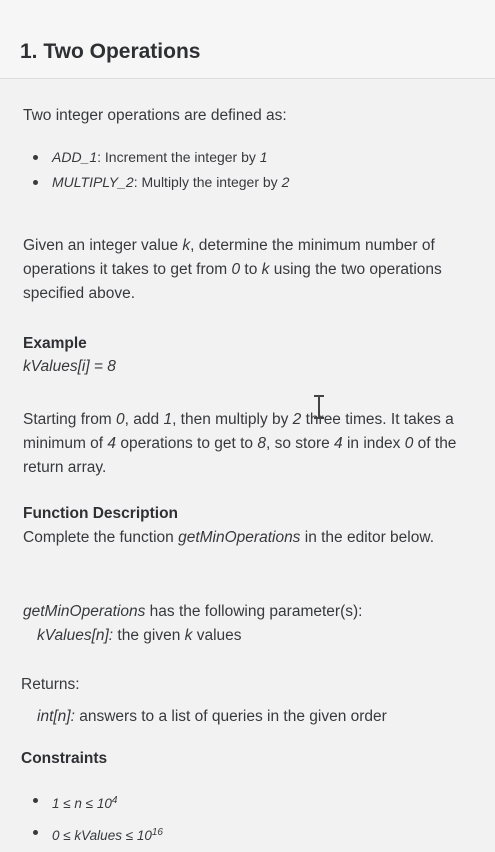 Image resolution: width=495 pixels, height=852 pixels. Describe the element at coordinates (285, 182) in the screenshot. I see `operation-arg: 2` at that location.